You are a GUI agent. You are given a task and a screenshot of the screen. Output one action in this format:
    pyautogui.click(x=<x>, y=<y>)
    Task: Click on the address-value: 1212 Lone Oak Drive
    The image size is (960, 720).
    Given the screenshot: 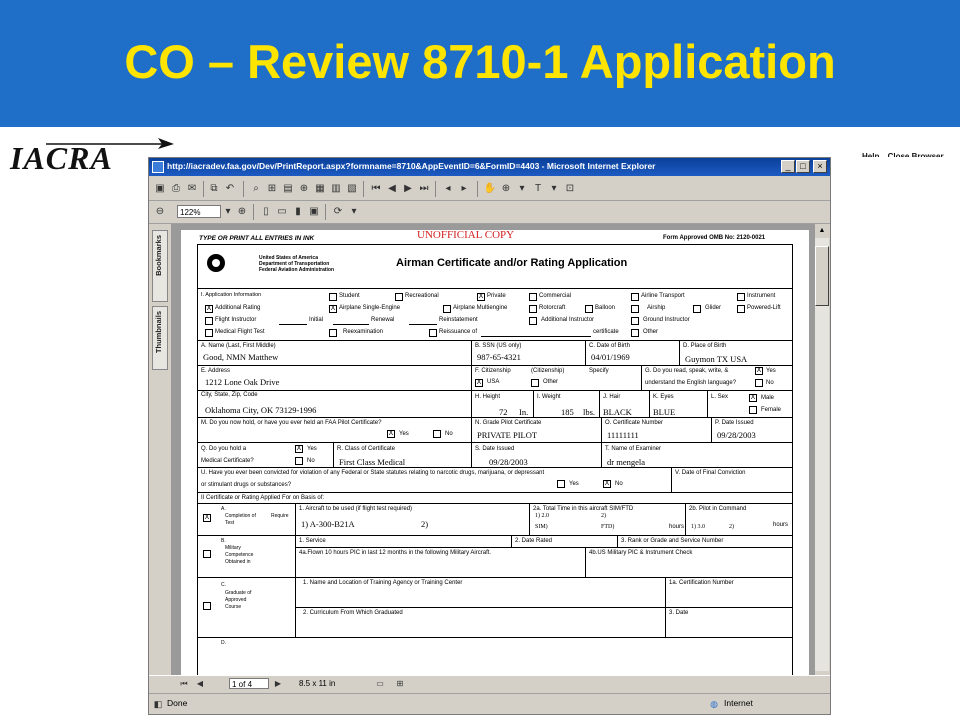 What is the action you would take?
    pyautogui.click(x=242, y=382)
    